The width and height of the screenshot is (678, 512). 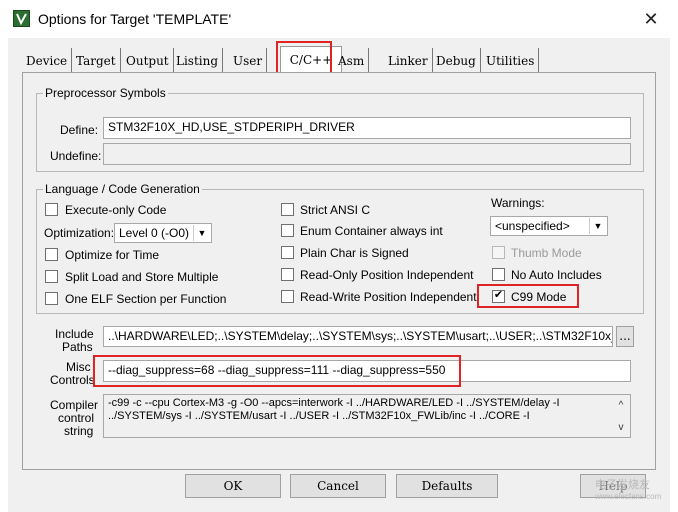 What do you see at coordinates (142, 277) in the screenshot?
I see `split-load-label: Split Load and Store Multiple` at bounding box center [142, 277].